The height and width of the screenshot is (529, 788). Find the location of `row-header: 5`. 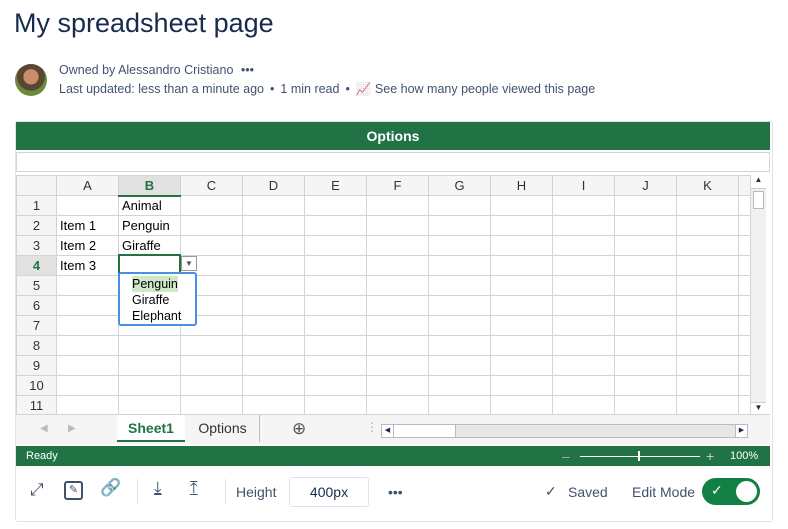

row-header: 5 is located at coordinates (36, 285).